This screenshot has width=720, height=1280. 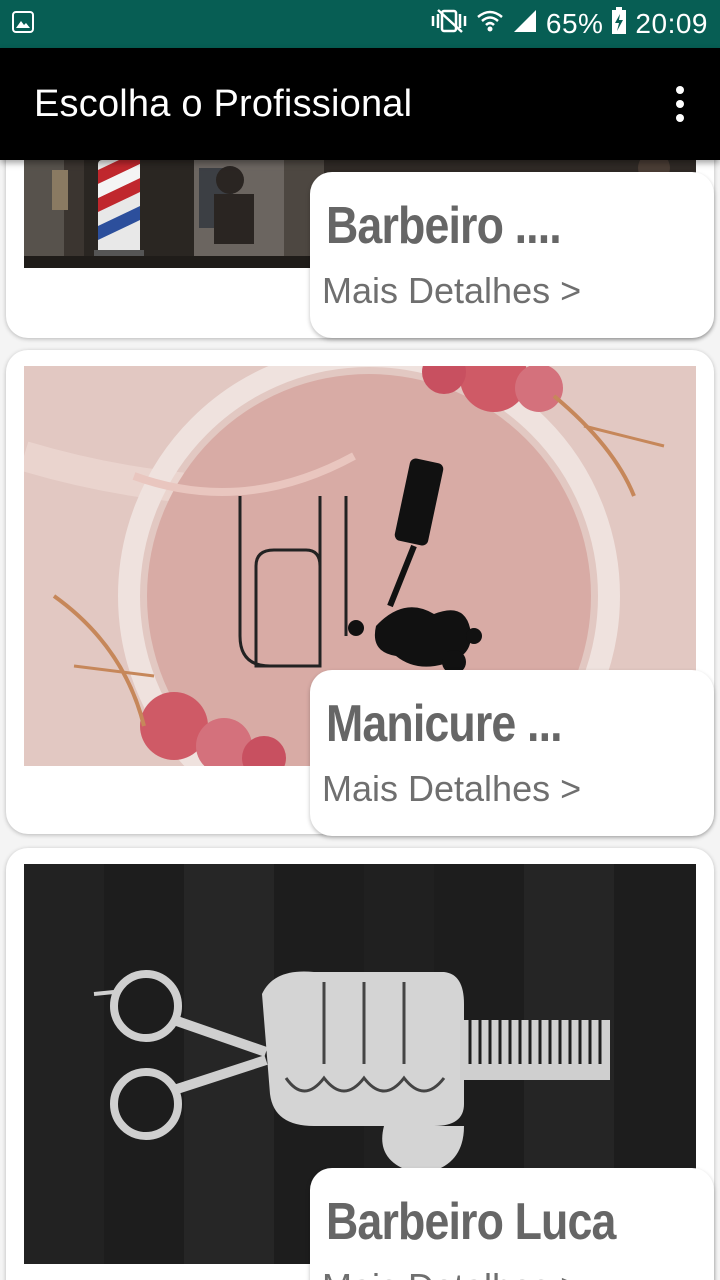 I want to click on wifi-icon, so click(x=490, y=24).